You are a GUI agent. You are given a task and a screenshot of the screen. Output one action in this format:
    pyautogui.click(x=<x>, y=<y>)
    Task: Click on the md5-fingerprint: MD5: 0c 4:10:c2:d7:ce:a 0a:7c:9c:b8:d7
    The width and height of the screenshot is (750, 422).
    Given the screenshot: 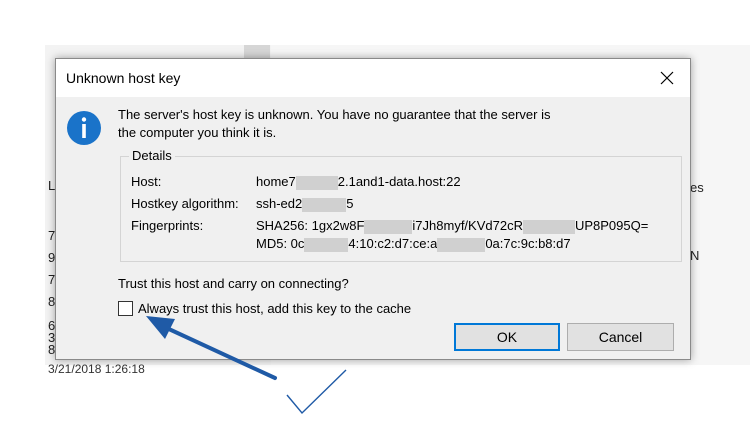 What is the action you would take?
    pyautogui.click(x=413, y=244)
    